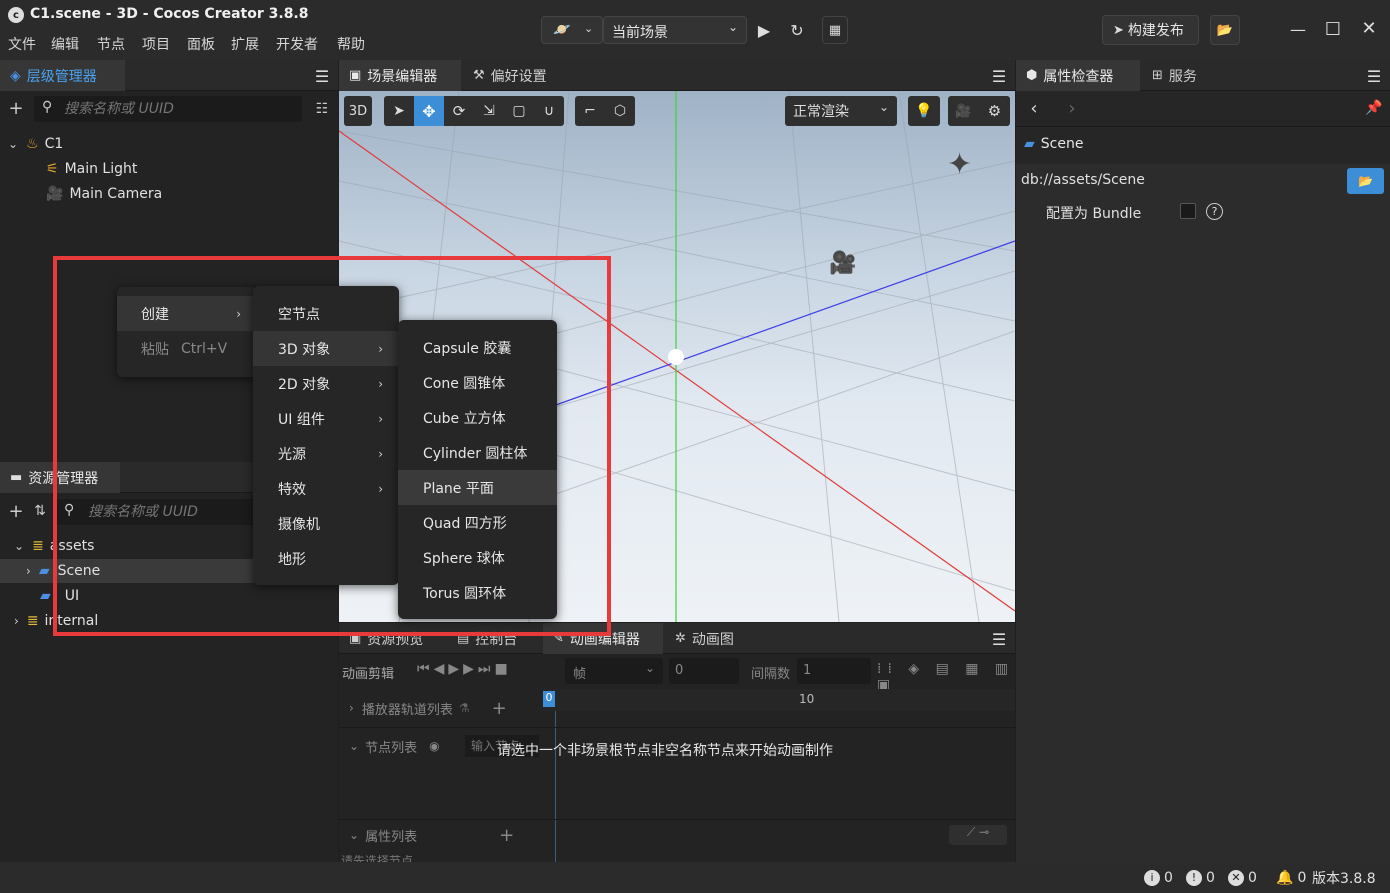 The image size is (1390, 893). Describe the element at coordinates (1302, 877) in the screenshot. I see `status-count: 0` at that location.